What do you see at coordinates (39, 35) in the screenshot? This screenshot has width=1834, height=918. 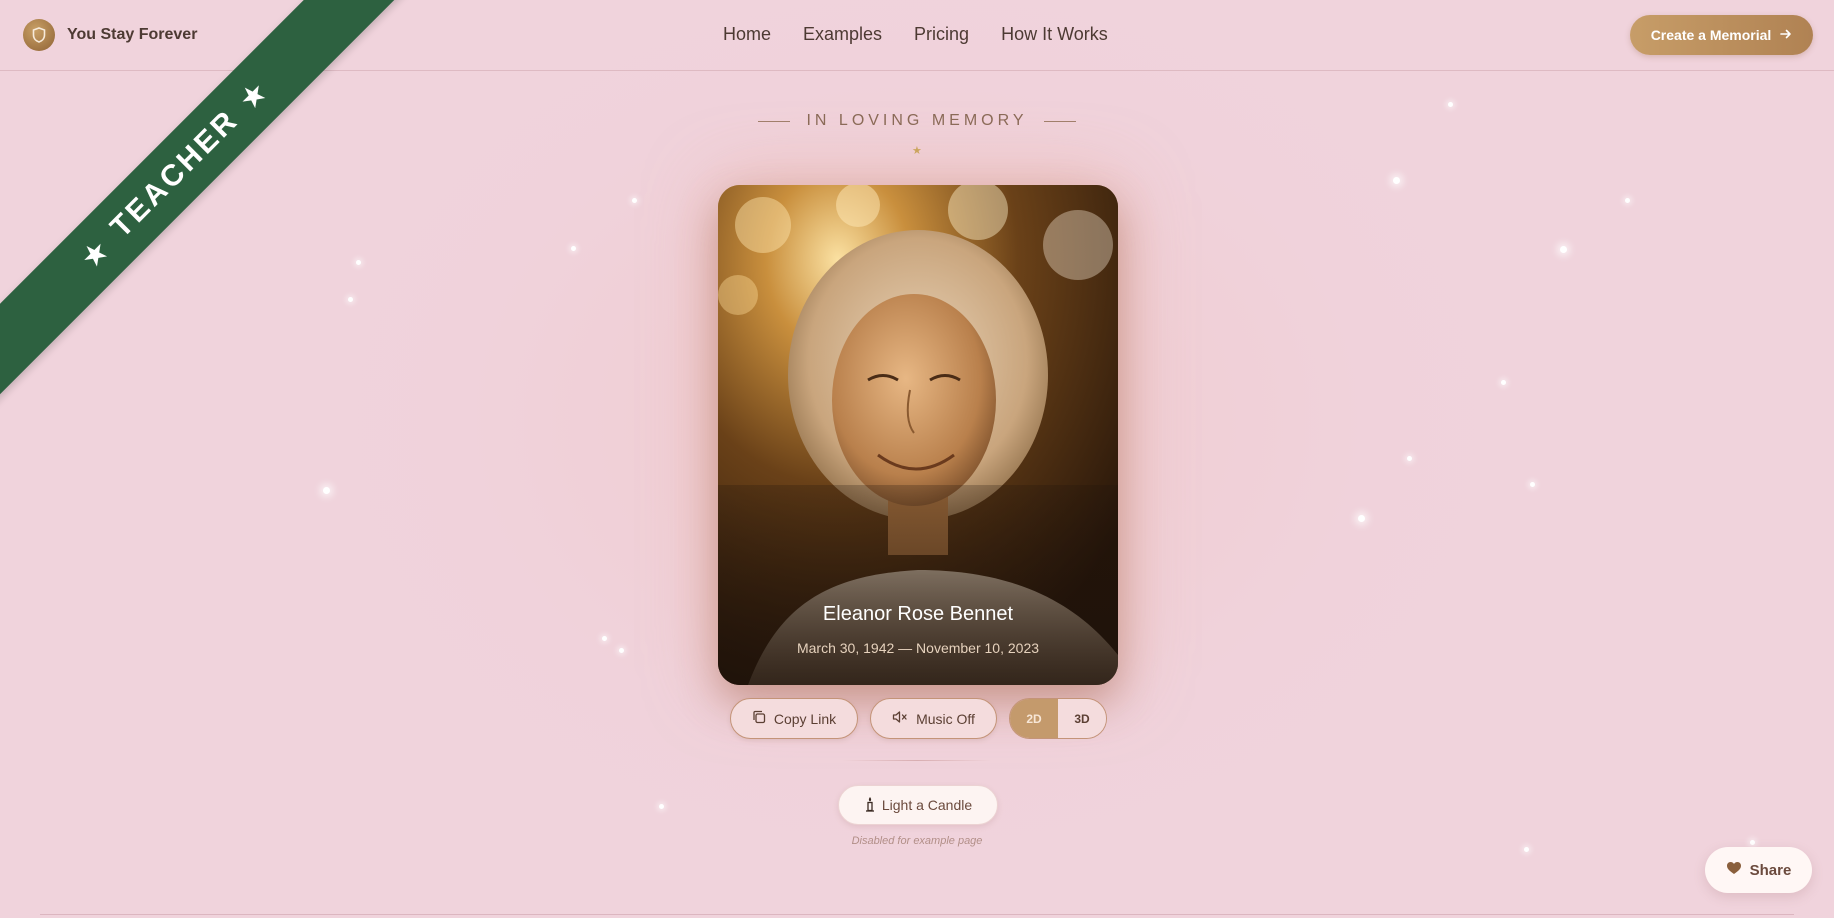 I see `shield-icon` at bounding box center [39, 35].